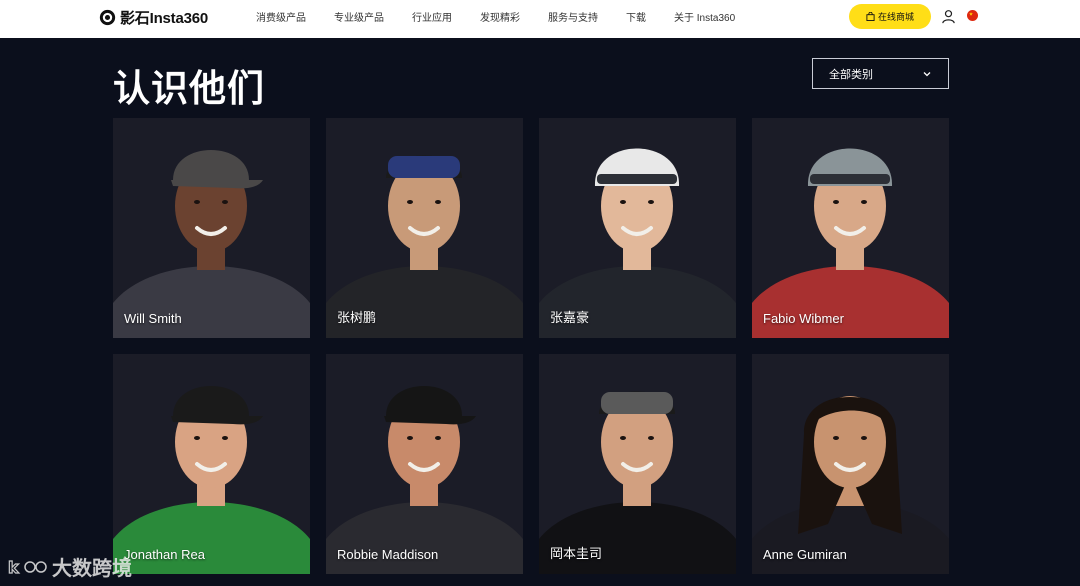 The width and height of the screenshot is (1080, 586). I want to click on insta360-logo-icon, so click(107, 17).